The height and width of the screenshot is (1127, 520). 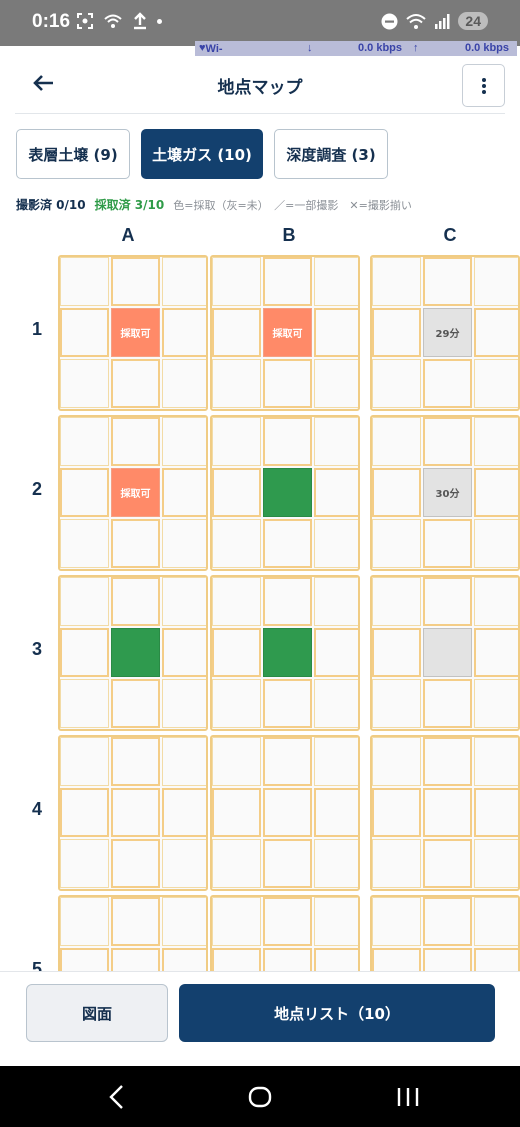 I want to click on nav-recent-apps-icon, so click(x=408, y=1097).